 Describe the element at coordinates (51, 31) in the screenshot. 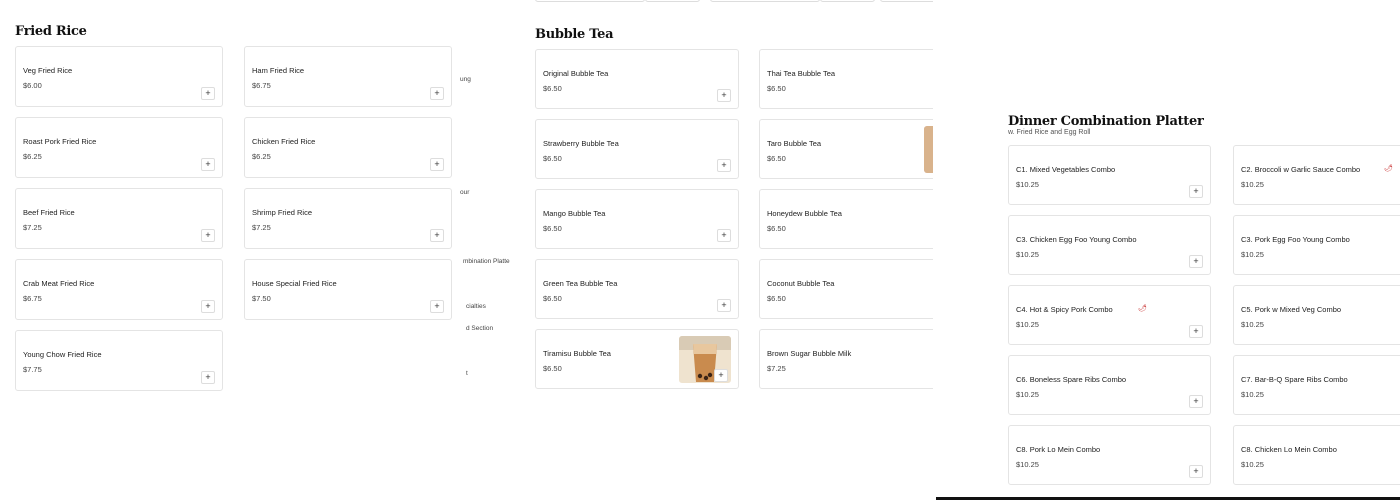

I see `section-title-fried-rice: Fried Rice` at that location.